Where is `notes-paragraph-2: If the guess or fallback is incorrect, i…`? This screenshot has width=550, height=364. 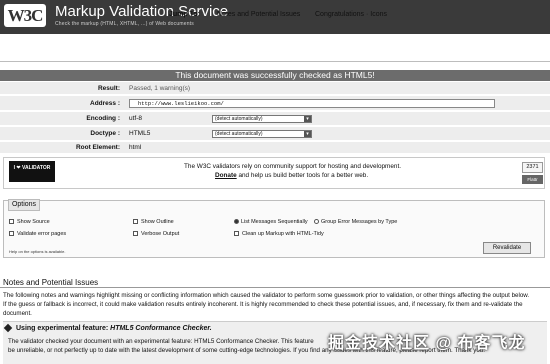 notes-paragraph-2: If the guess or fallback is incorrect, i… is located at coordinates (263, 304).